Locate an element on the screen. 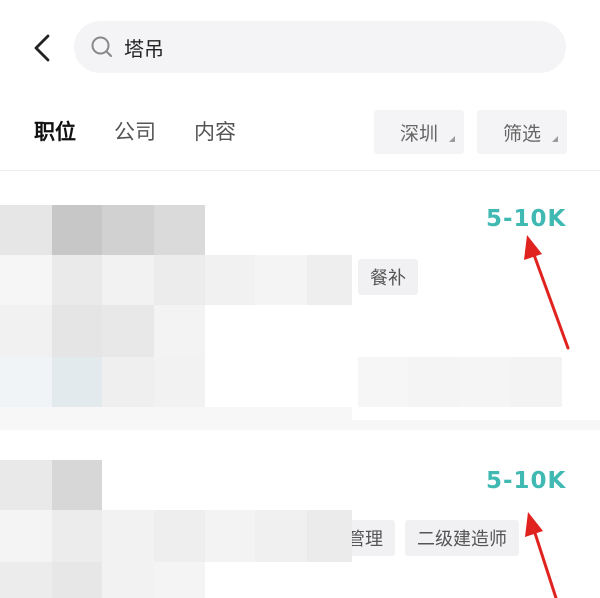 The height and width of the screenshot is (598, 600). chevron-left-icon is located at coordinates (42, 48).